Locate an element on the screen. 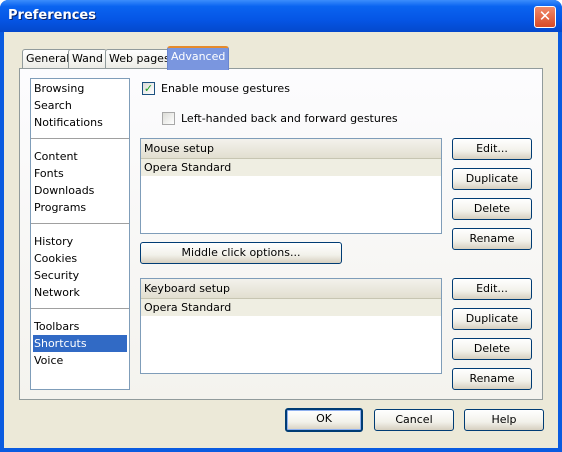 This screenshot has width=562, height=452. category-item-programs: Programs is located at coordinates (80, 207).